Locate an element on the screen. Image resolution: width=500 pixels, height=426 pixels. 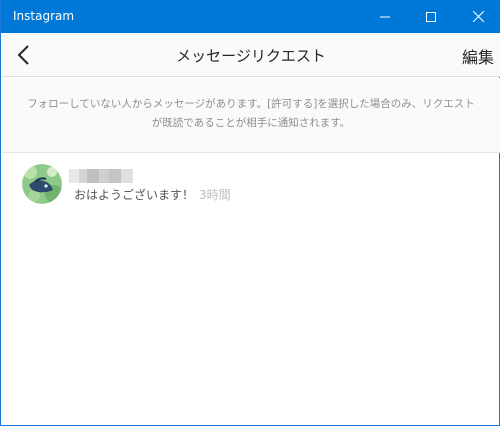
navigation-bar: メッセージリクエスト 編集 is located at coordinates (251, 55).